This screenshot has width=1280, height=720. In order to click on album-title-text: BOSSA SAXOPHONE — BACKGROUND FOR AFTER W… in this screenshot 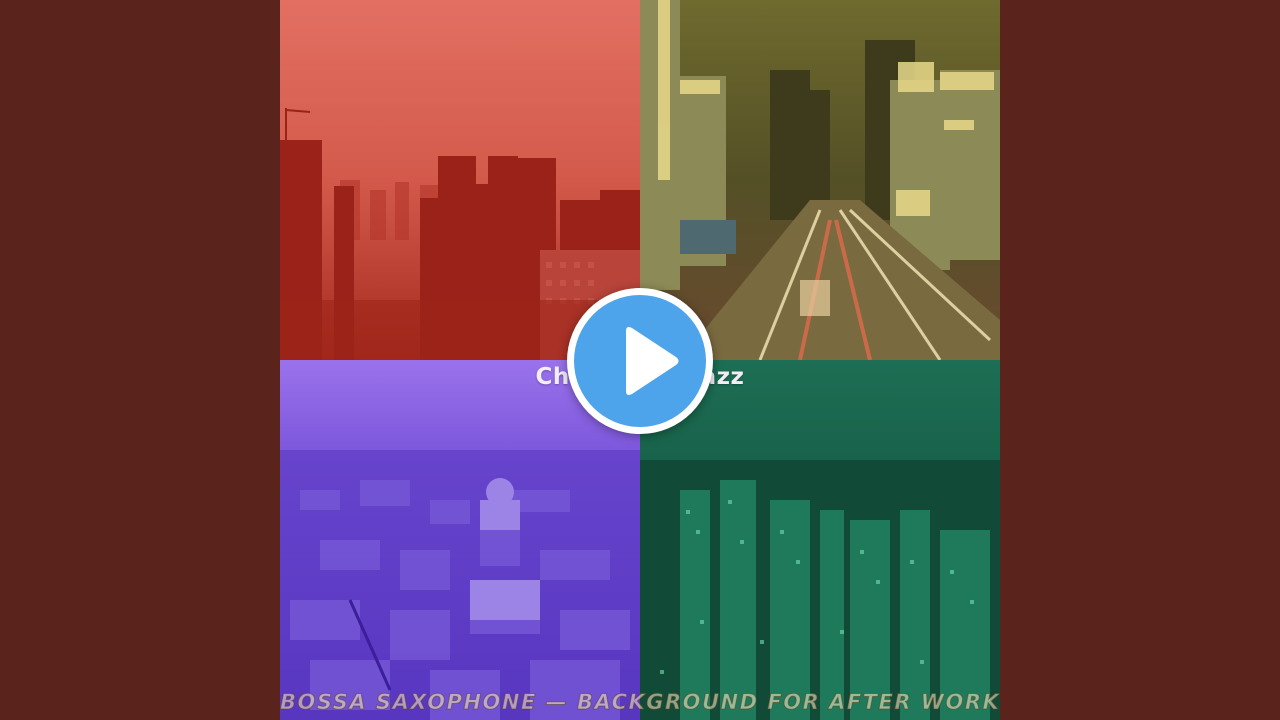, I will do `click(640, 702)`.